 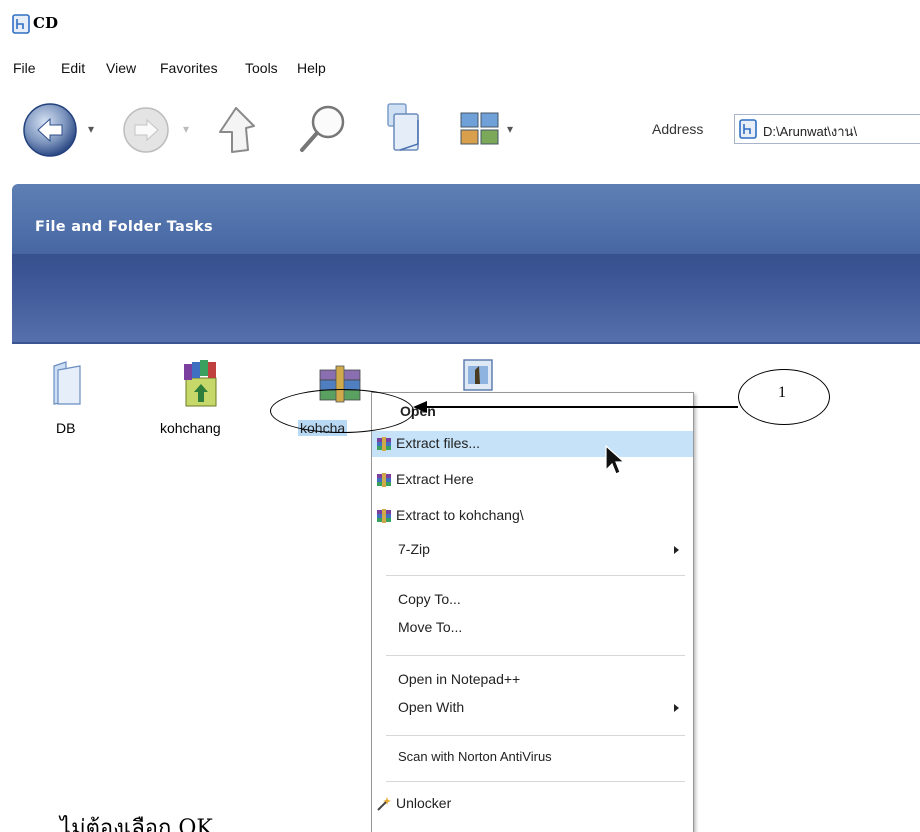 What do you see at coordinates (480, 129) in the screenshot?
I see `views-icon` at bounding box center [480, 129].